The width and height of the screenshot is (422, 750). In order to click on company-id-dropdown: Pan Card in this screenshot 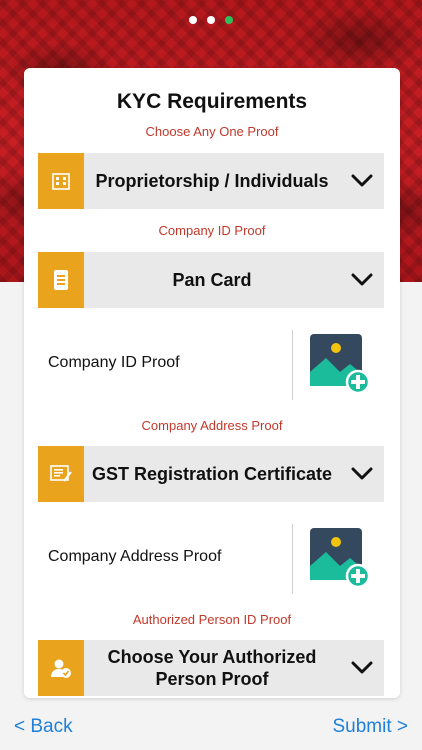, I will do `click(211, 280)`.